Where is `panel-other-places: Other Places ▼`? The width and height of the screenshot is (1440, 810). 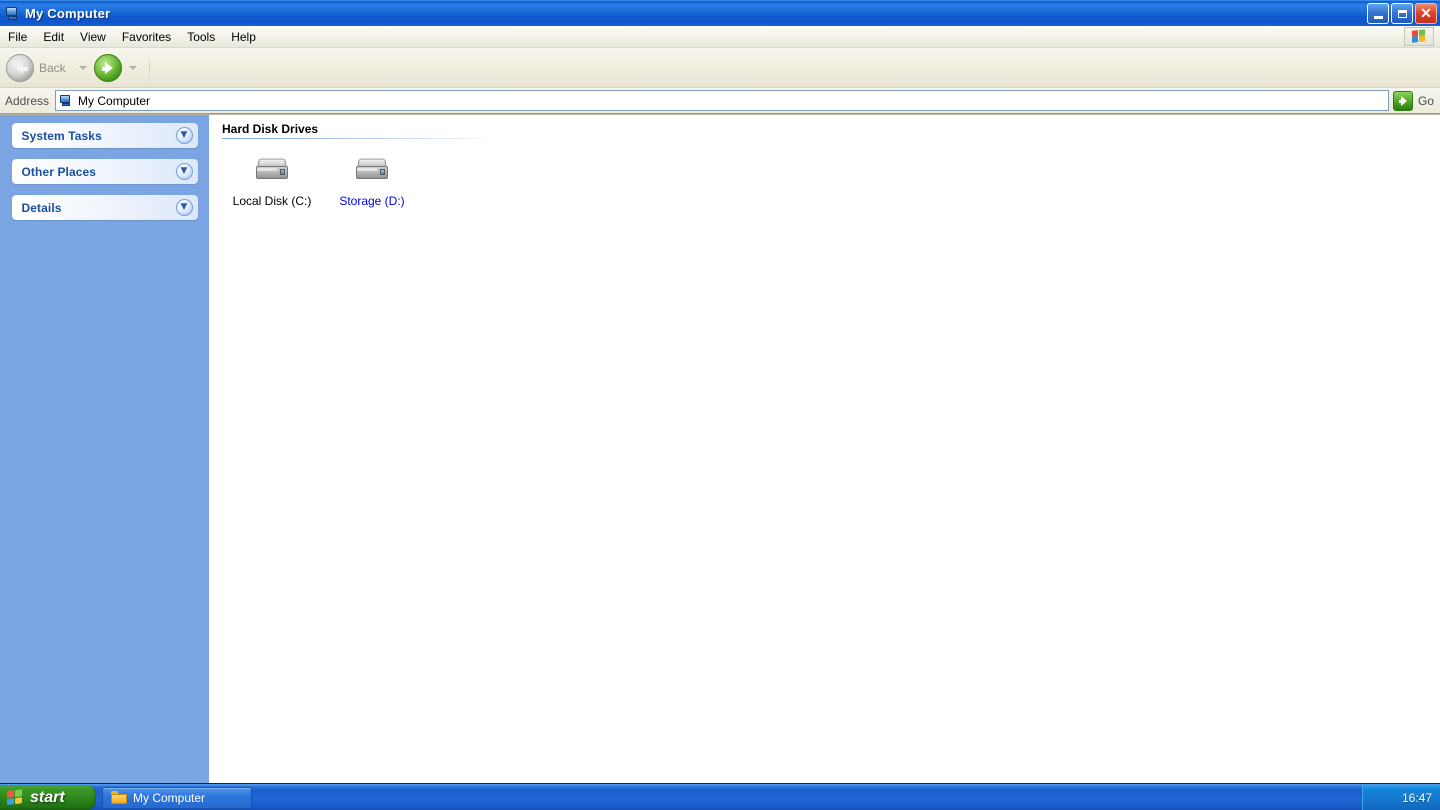
panel-other-places: Other Places ▼ is located at coordinates (104, 171).